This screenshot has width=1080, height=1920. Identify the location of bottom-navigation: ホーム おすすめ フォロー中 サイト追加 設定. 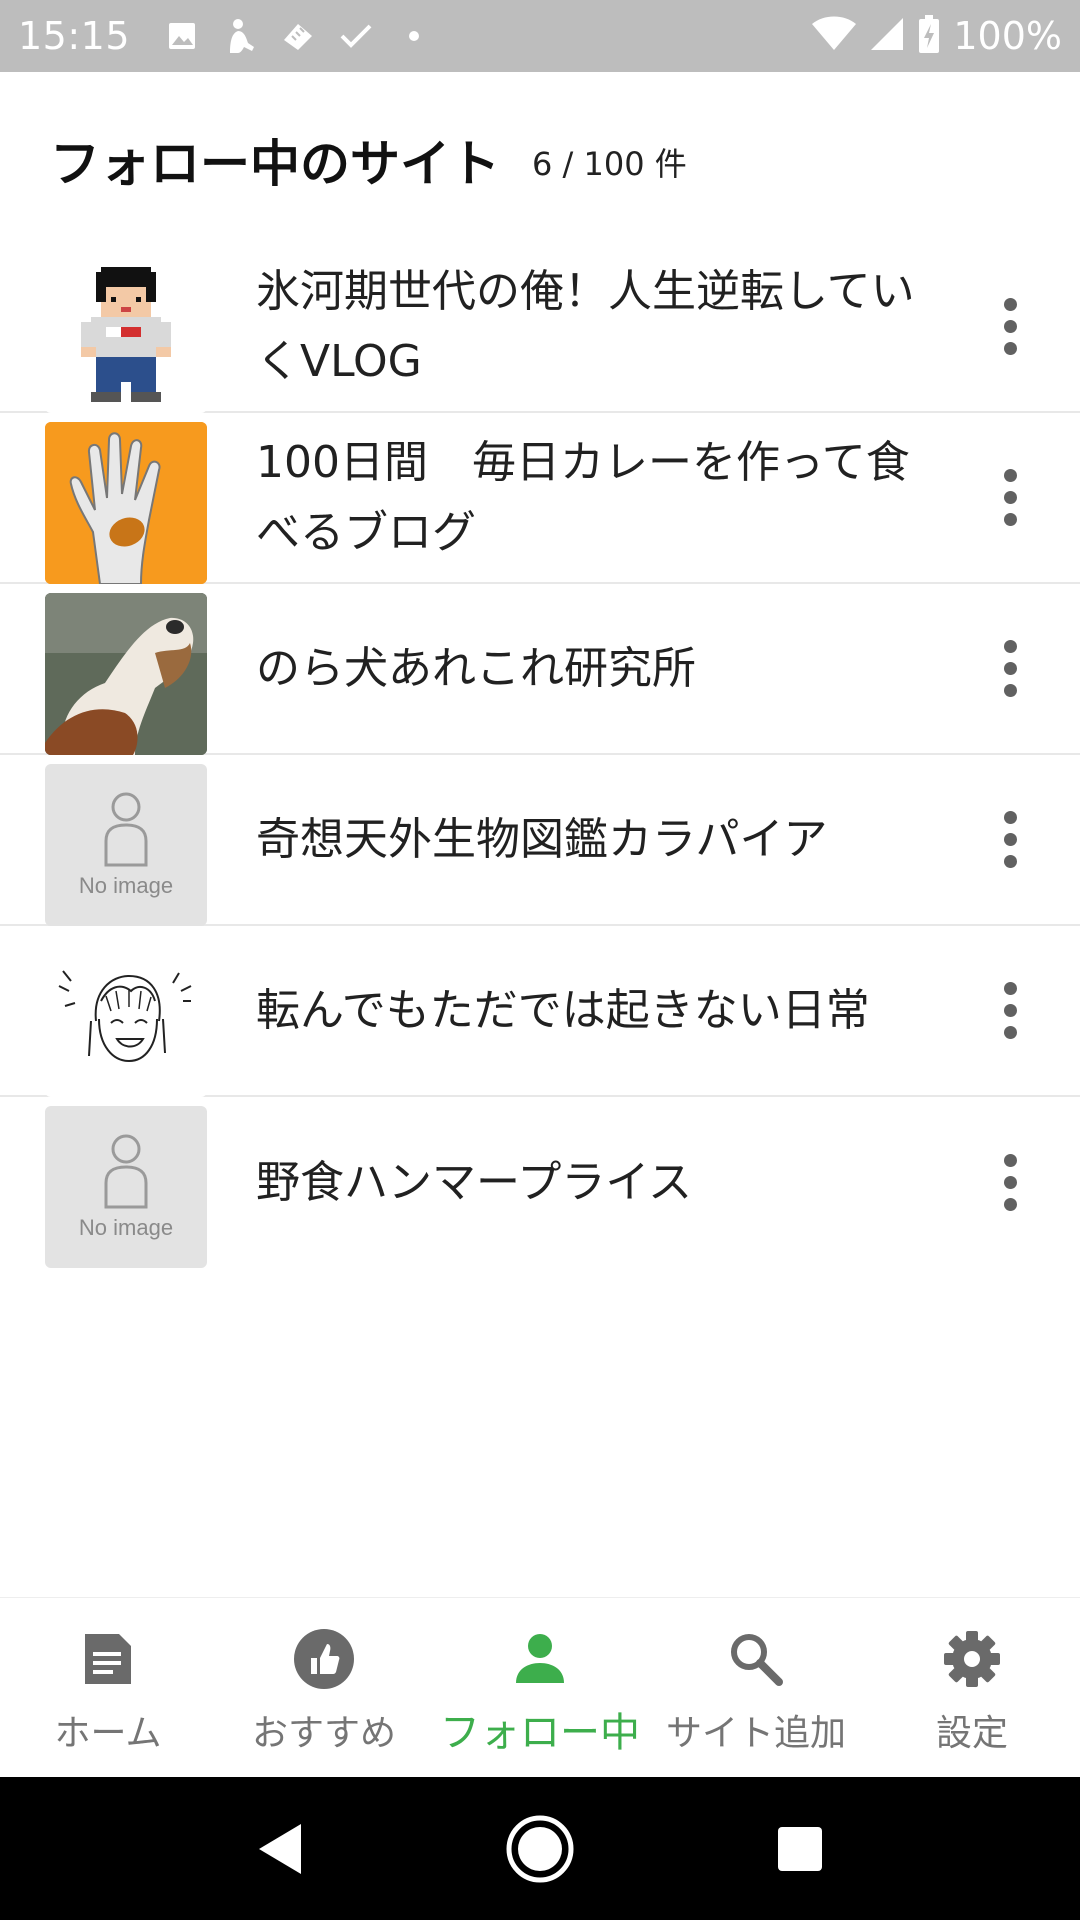
(540, 1687).